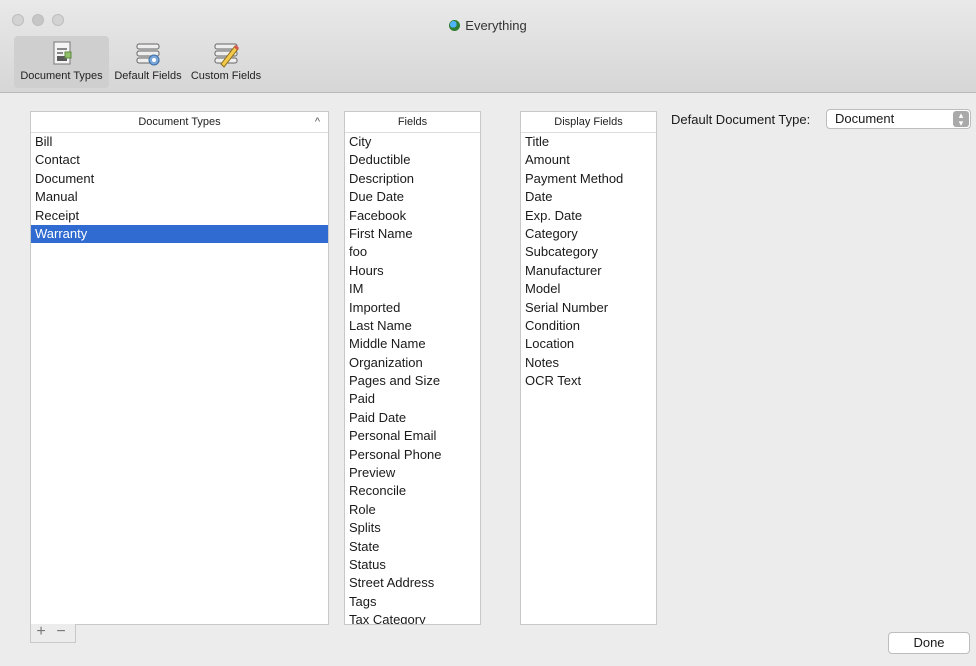  I want to click on document-types-rows: Bill Contact Document Manual Receipt Warranty, so click(179, 188).